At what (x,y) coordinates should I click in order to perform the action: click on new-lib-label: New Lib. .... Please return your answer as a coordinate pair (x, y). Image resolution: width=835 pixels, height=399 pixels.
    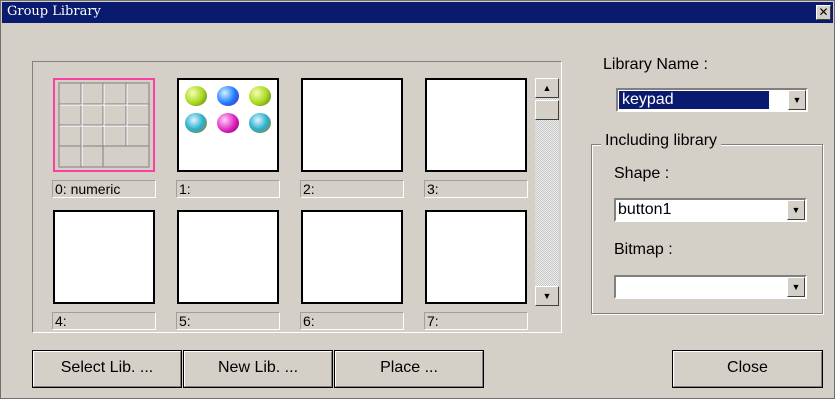
    Looking at the image, I should click on (258, 367).